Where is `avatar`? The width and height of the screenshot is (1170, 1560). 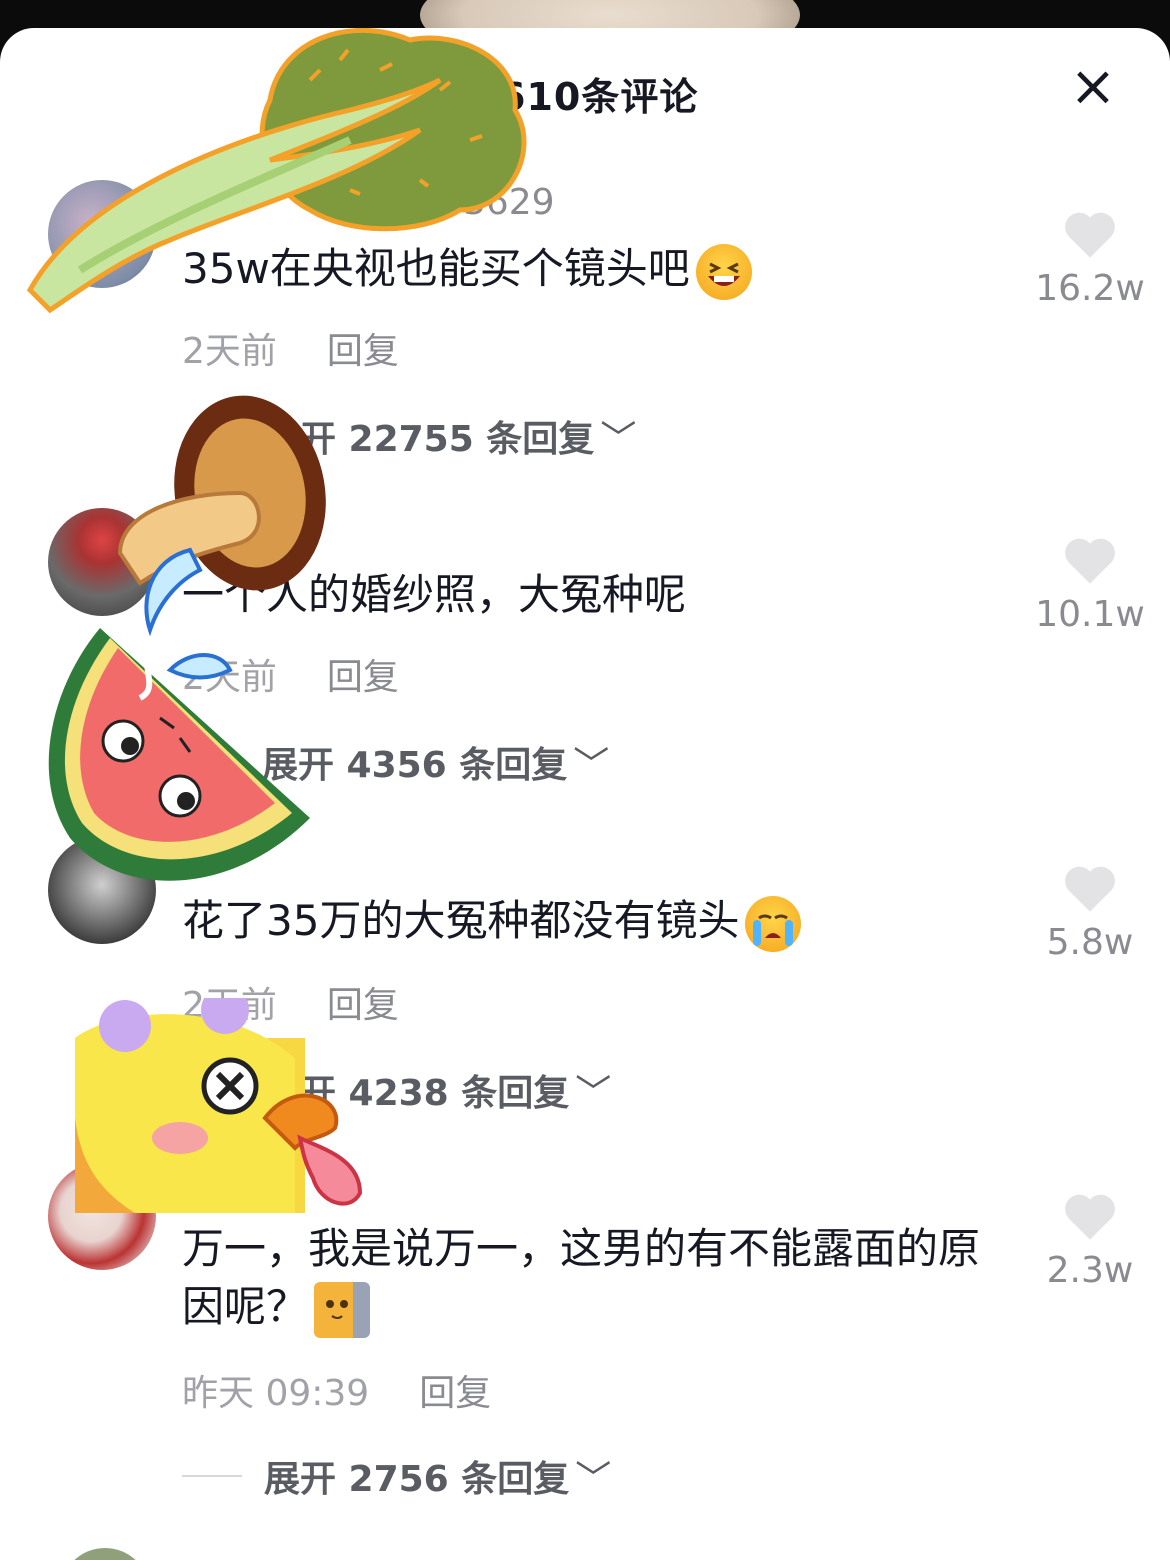
avatar is located at coordinates (105, 1554).